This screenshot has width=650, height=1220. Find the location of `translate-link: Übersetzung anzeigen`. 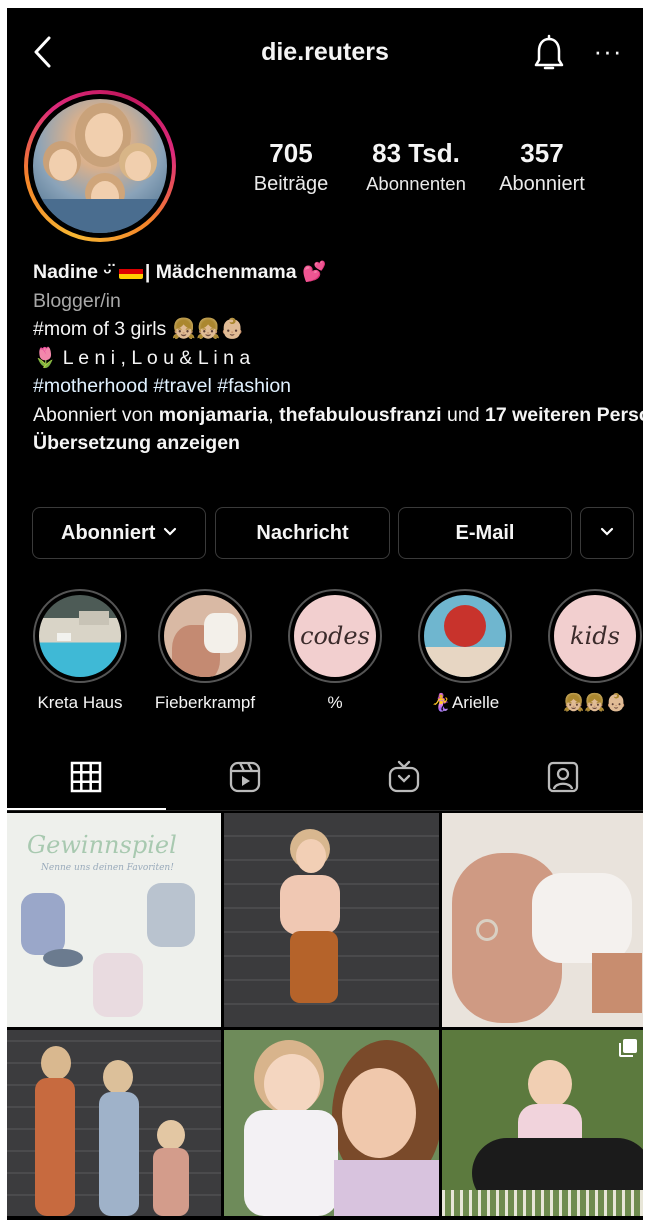

translate-link: Übersetzung anzeigen is located at coordinates (328, 443).